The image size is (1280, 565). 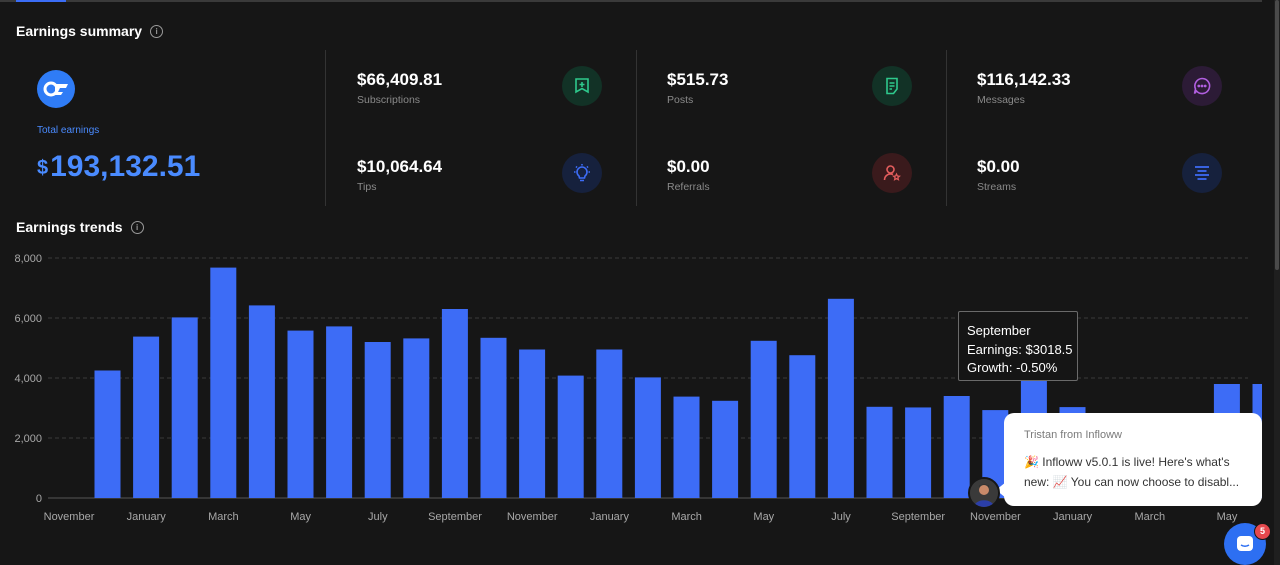 I want to click on stat-tips: $10,064.64 Tips, so click(x=482, y=180).